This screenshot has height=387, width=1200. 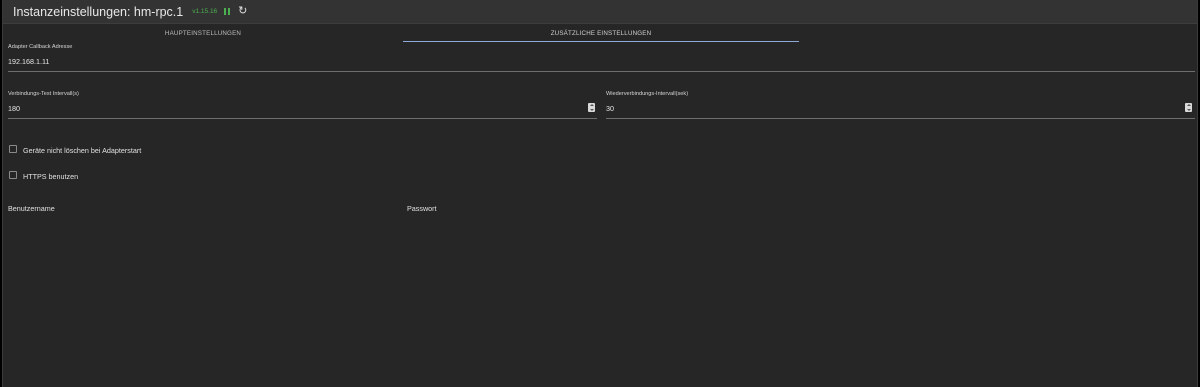 I want to click on dont-delete-devices-label: Geräte nicht löschen bei Adapterstart, so click(x=82, y=150).